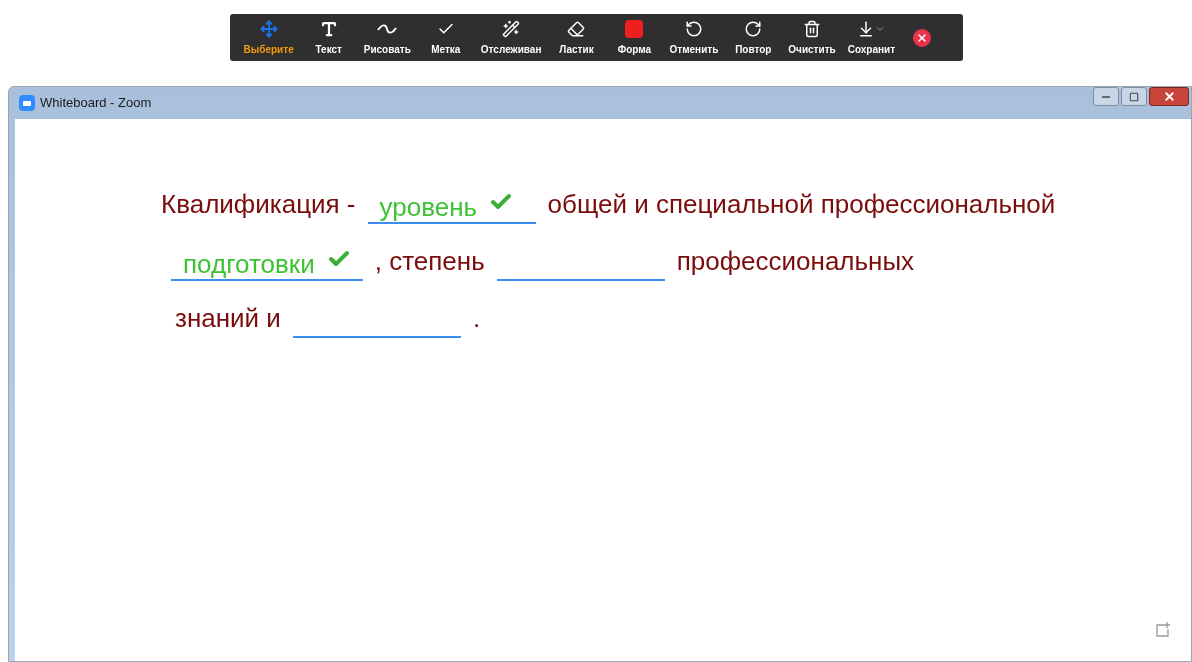  Describe the element at coordinates (801, 204) in the screenshot. I see `whiteboard-text: общей и специальной профессиональной` at that location.